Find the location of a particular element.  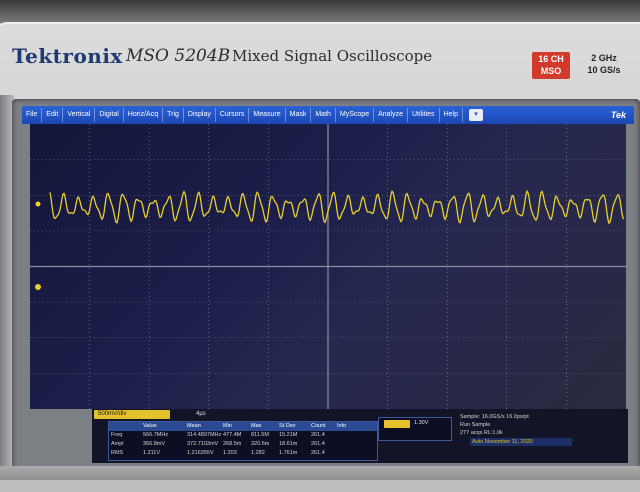

menu-edit: Edit is located at coordinates (53, 115).